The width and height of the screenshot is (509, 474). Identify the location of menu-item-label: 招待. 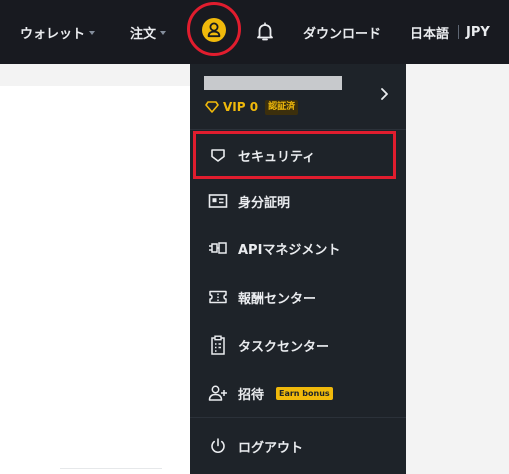
(251, 395).